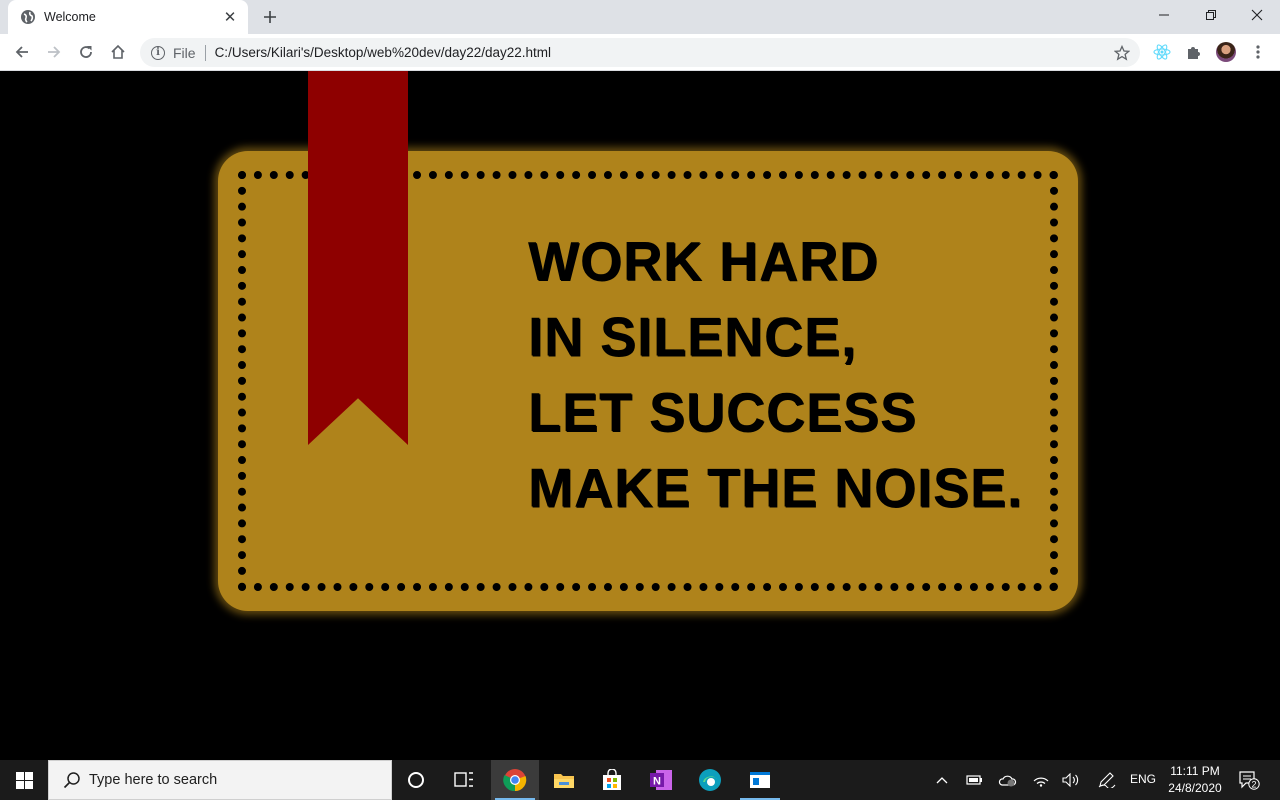 Image resolution: width=1280 pixels, height=800 pixels. I want to click on search-icon, so click(71, 780).